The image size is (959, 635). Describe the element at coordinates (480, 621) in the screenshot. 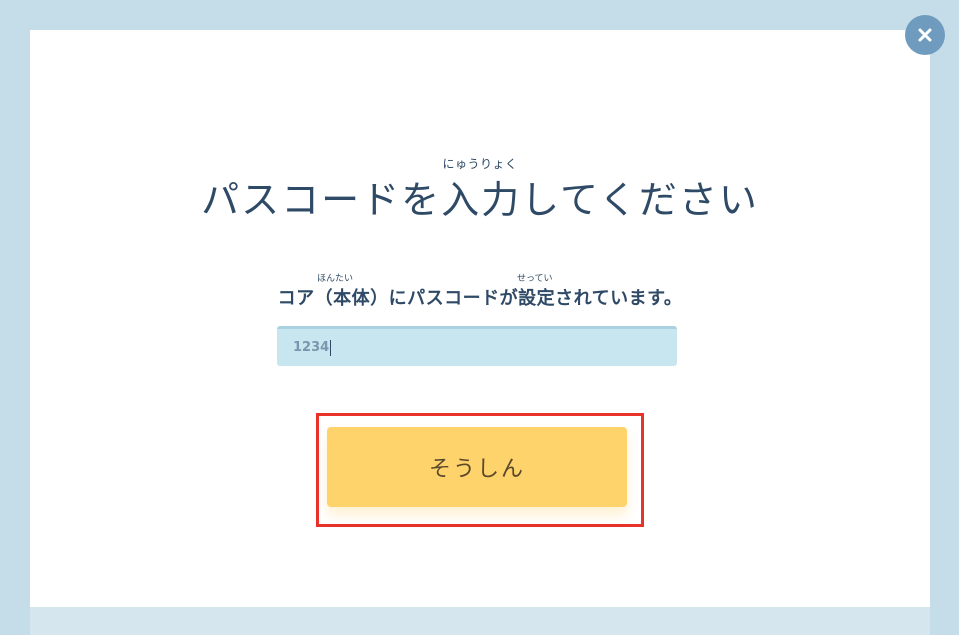

I see `footer-strip` at that location.